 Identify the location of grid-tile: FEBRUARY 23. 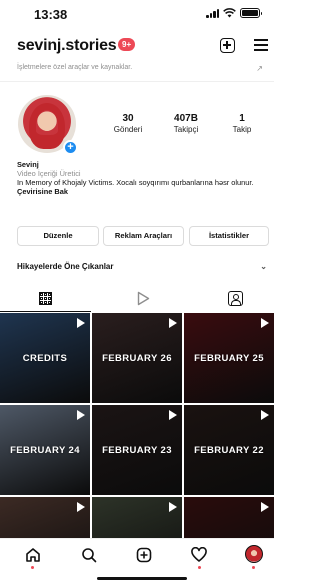
(137, 450).